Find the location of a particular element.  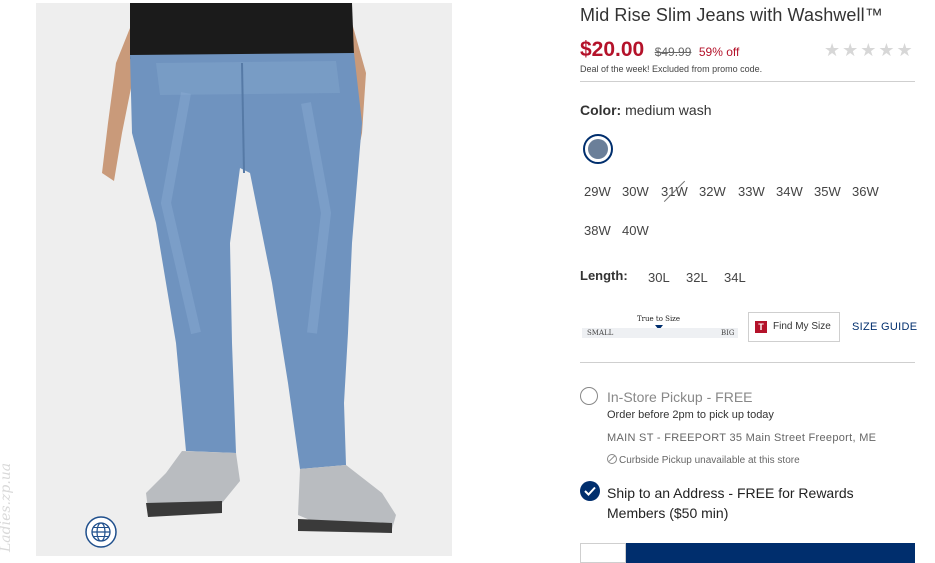

size-option: 33W is located at coordinates (751, 191).